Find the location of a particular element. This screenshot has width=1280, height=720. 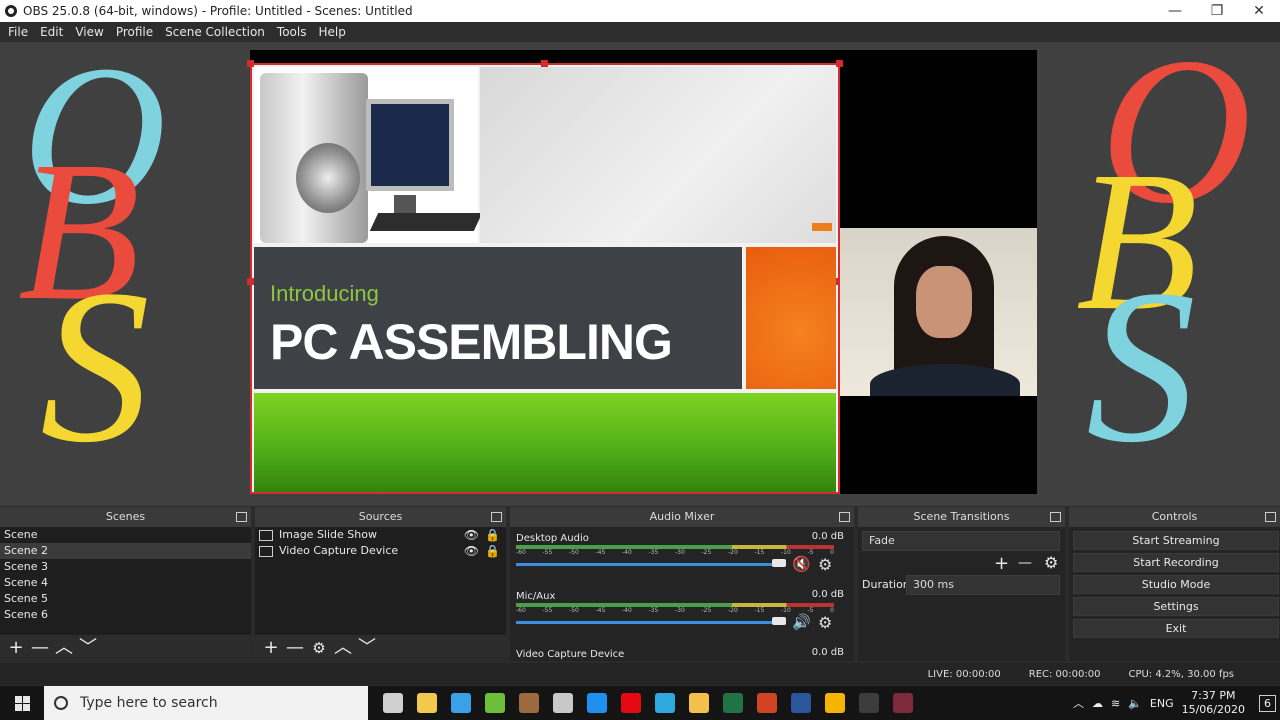

source-properties-gear-icon: ⚙ is located at coordinates (319, 648).